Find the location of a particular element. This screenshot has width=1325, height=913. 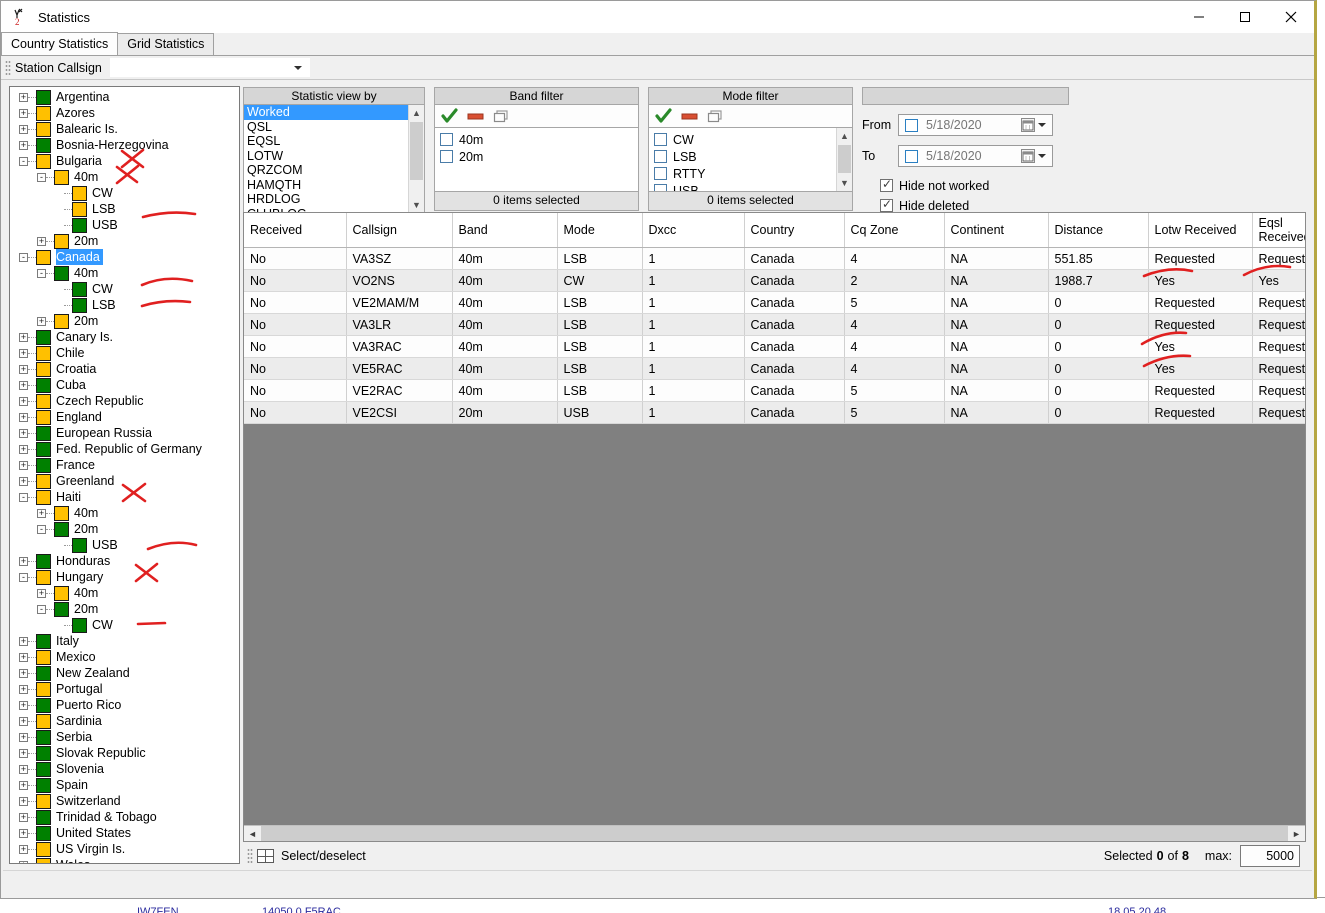

table-row: NoVE5RAC40mLSB1Canada4NA0YesRequested is located at coordinates (774, 368).